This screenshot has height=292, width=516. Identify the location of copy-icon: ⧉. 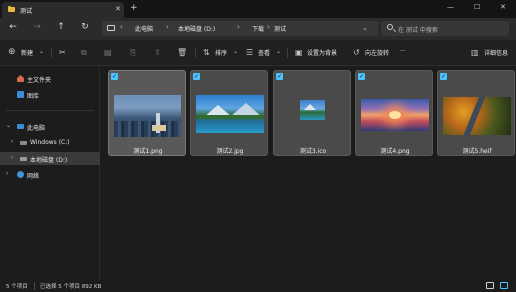
(84, 53).